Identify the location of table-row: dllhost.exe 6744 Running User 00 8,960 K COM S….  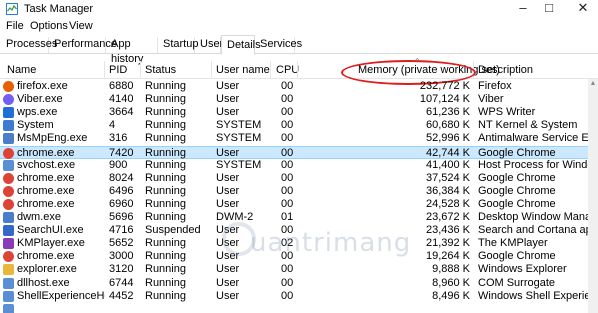
(294, 283).